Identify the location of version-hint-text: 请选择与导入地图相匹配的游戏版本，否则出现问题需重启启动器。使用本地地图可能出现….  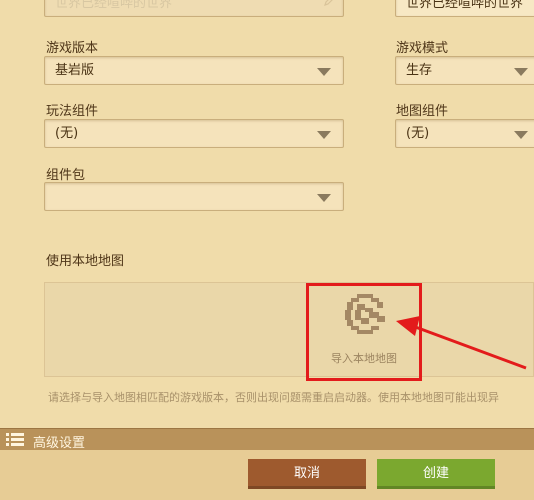
(273, 397).